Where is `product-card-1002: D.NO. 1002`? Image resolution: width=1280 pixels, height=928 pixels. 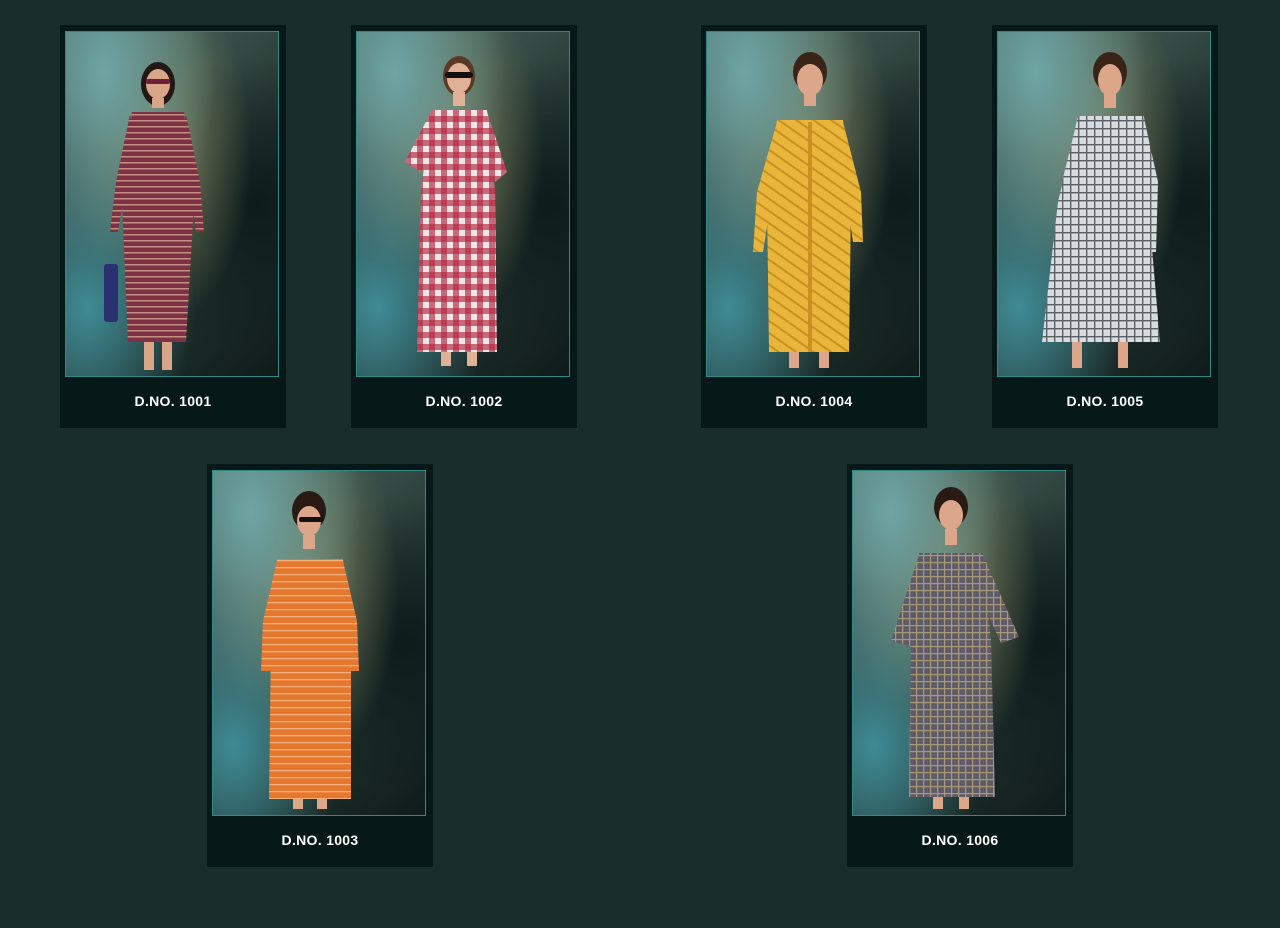
product-card-1002: D.NO. 1002 is located at coordinates (464, 226).